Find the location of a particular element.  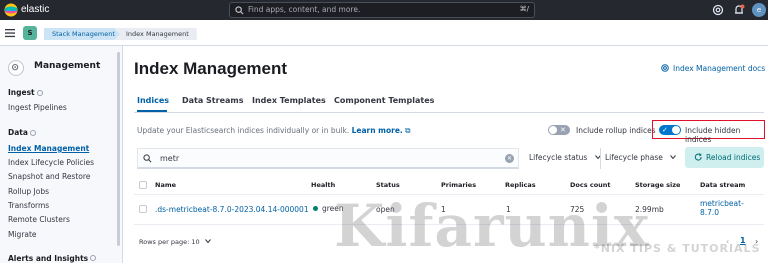

sidebar-scrollbar is located at coordinates (118, 149).